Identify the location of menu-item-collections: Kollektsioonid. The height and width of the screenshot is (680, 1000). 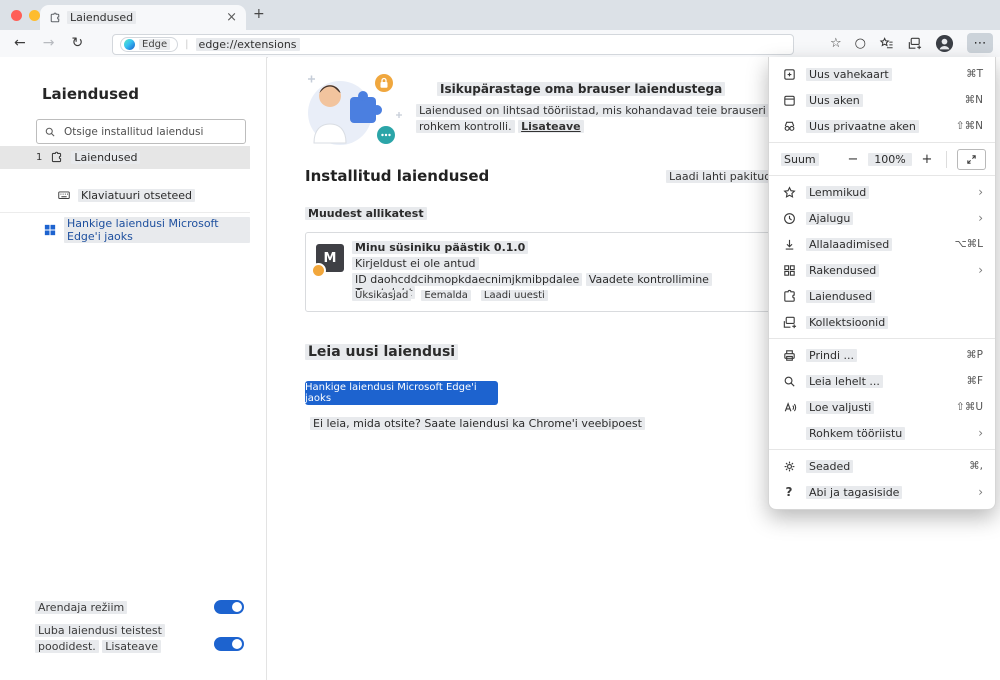
(882, 322).